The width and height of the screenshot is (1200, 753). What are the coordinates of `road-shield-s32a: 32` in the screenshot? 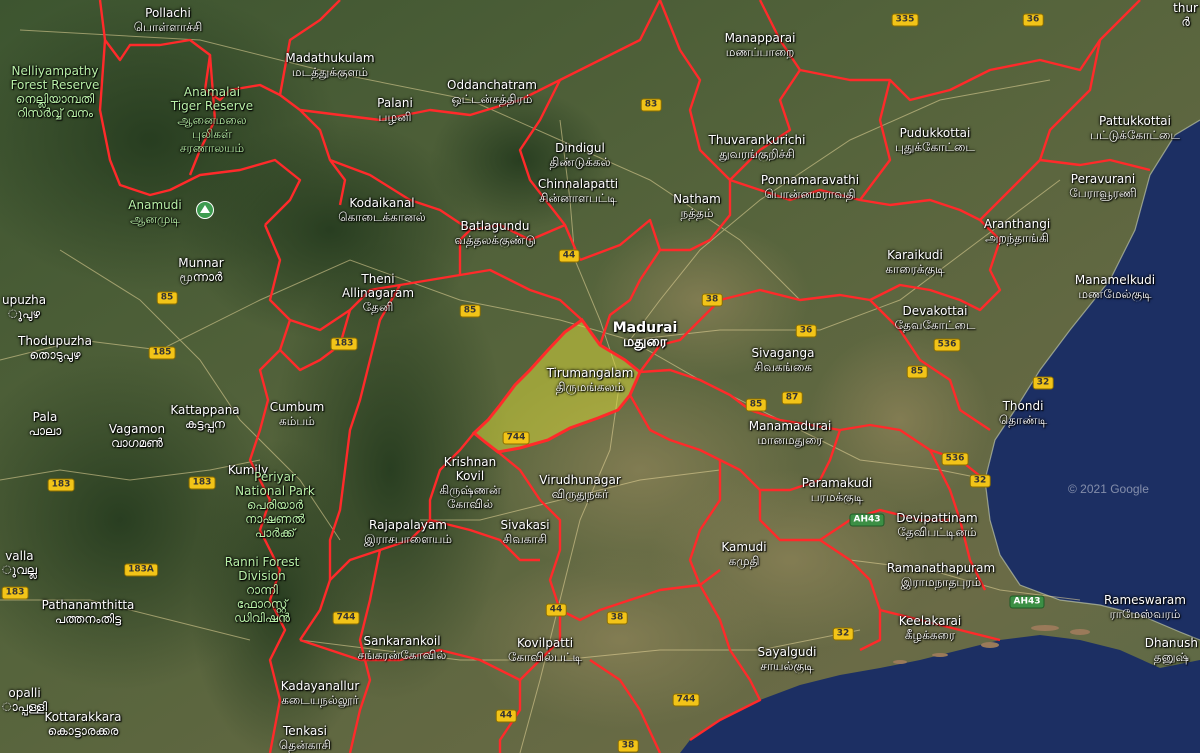 It's located at (1043, 383).